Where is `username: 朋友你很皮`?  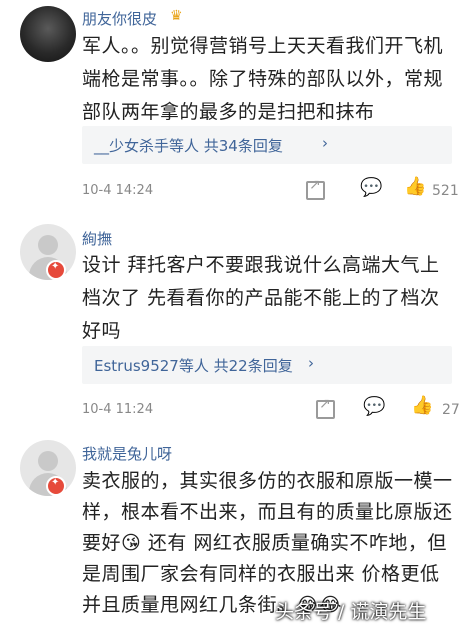
username: 朋友你很皮 is located at coordinates (119, 18).